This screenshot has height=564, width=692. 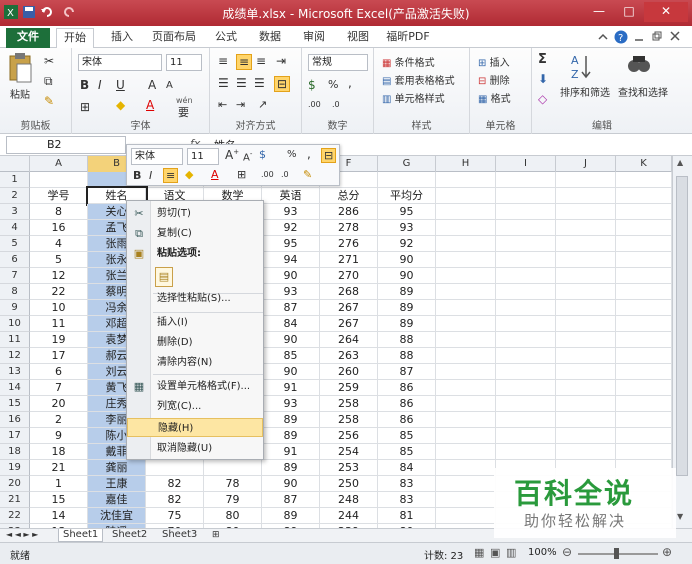 I want to click on cell: 259, so click(x=349, y=388).